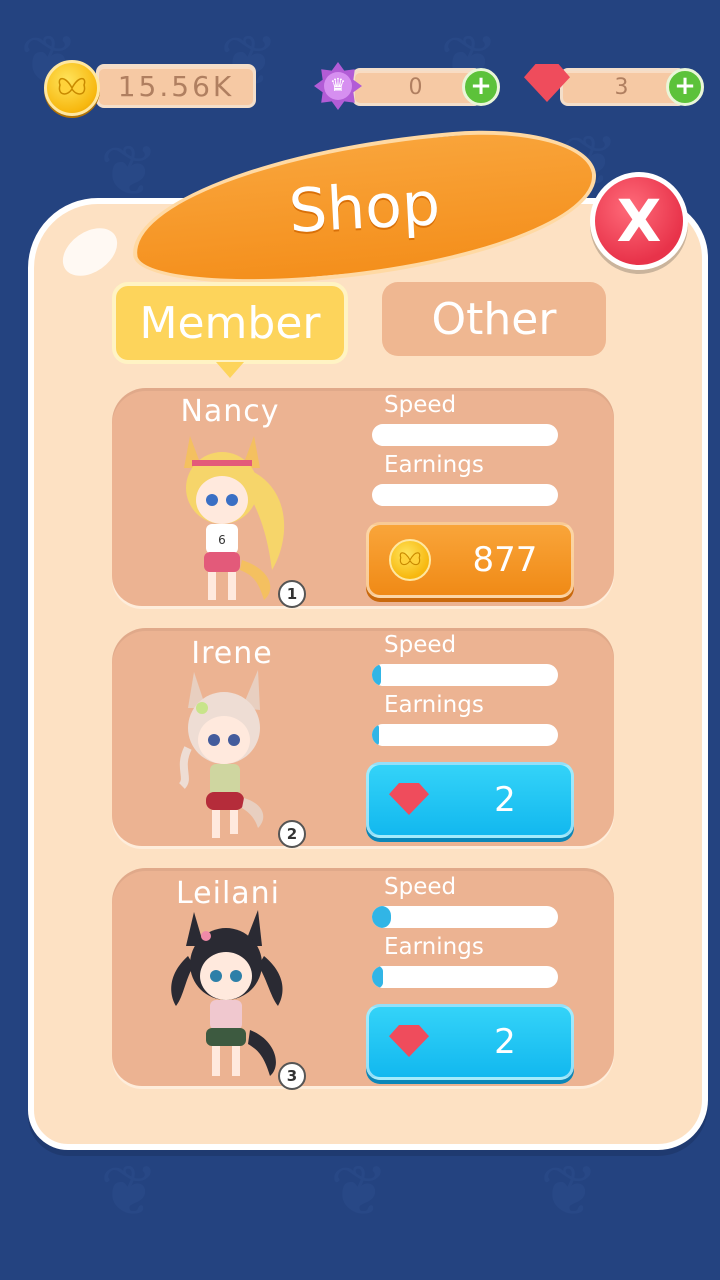 This screenshot has height=1280, width=720. Describe the element at coordinates (237, 758) in the screenshot. I see `character-irene` at that location.